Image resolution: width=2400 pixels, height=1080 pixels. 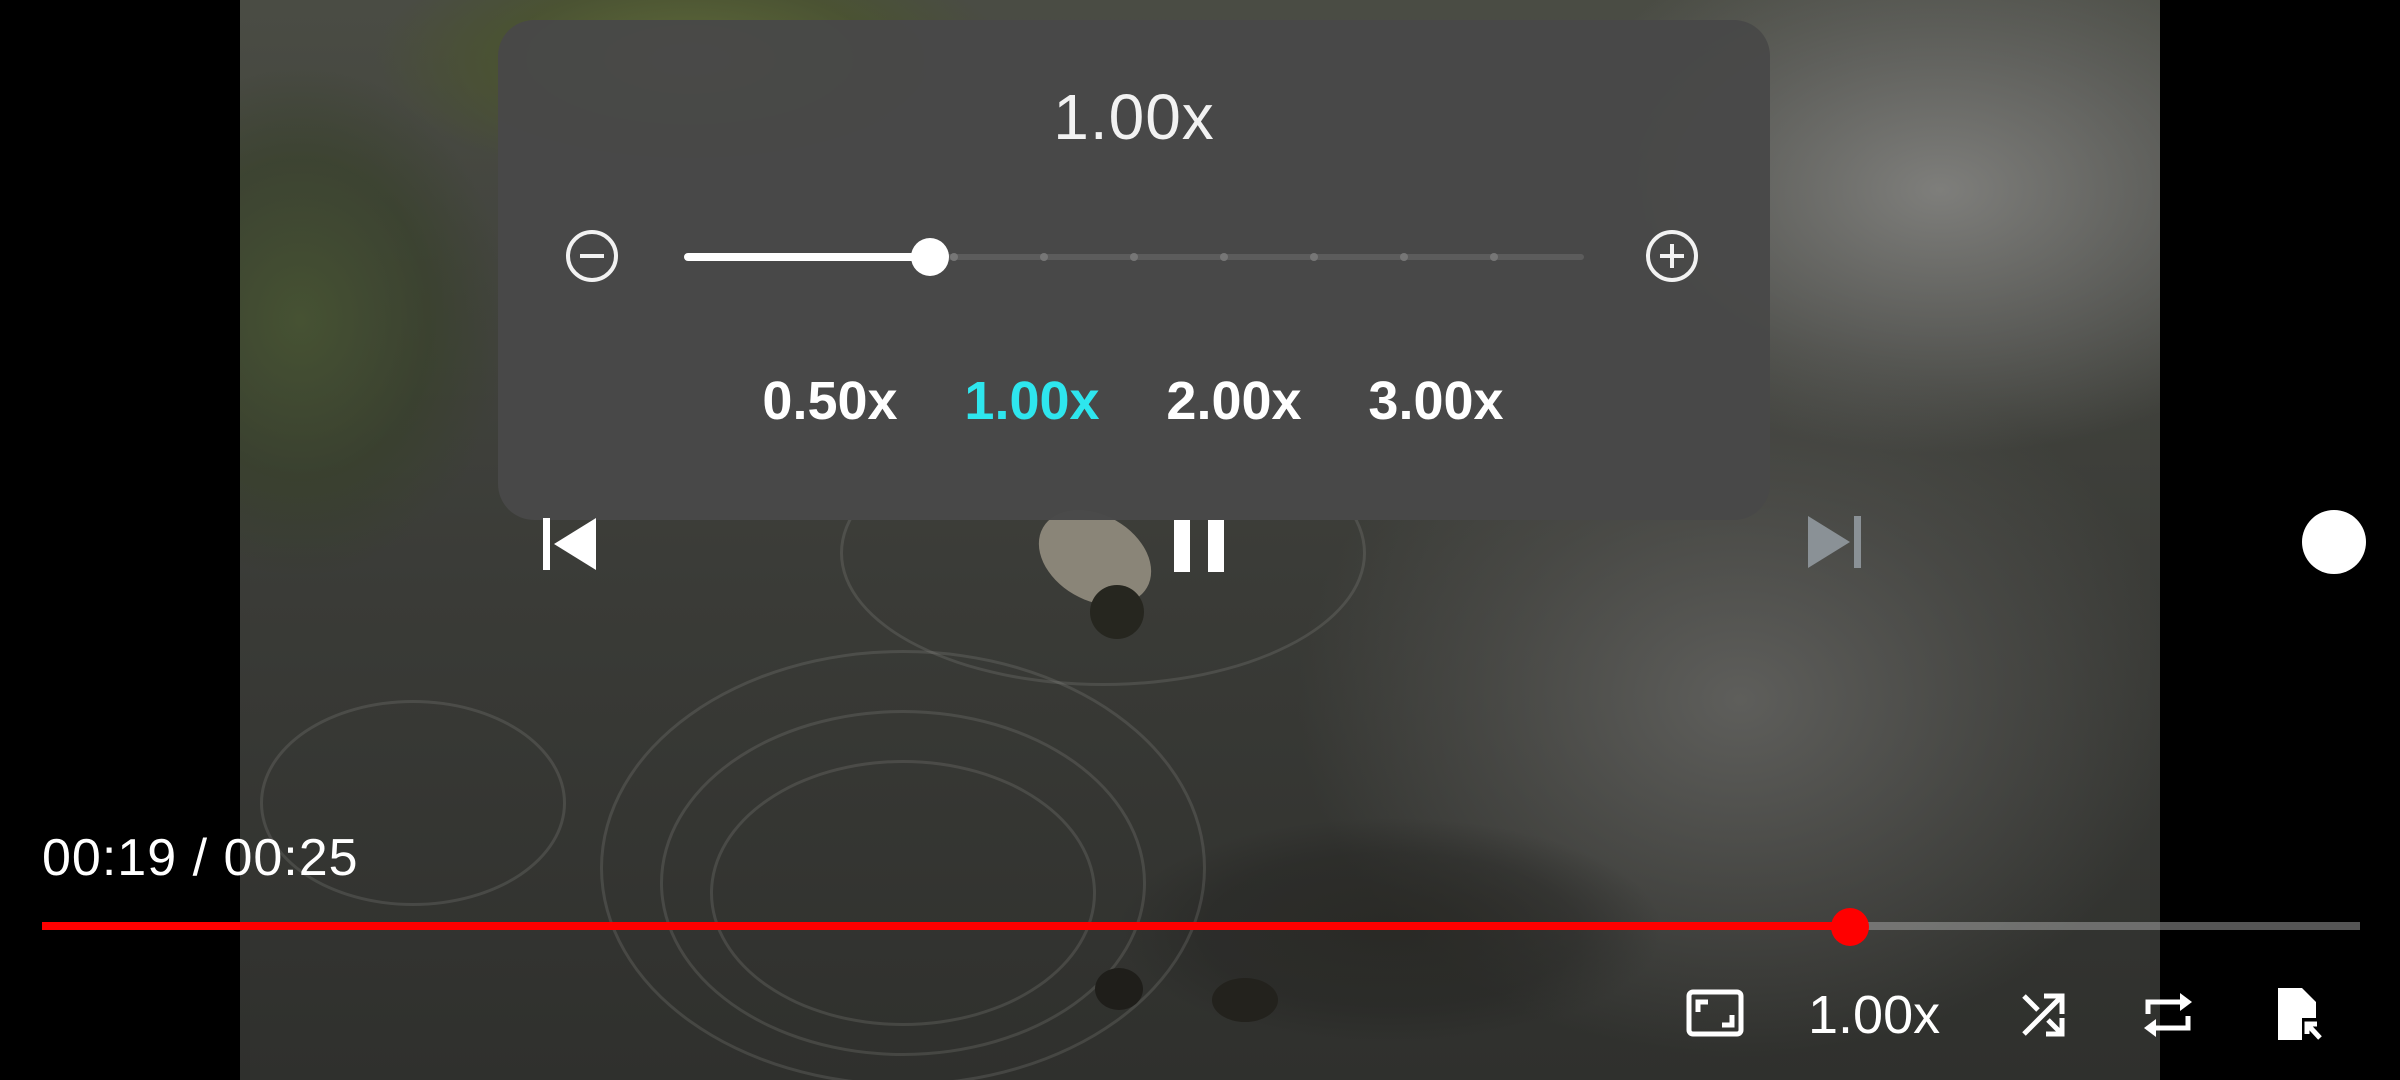 I want to click on shuffle-icon, so click(x=2043, y=1015).